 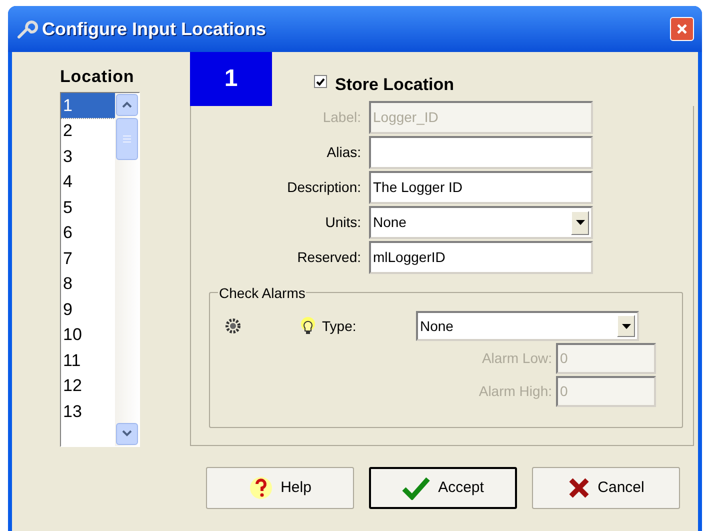 What do you see at coordinates (481, 152) in the screenshot?
I see `input-field` at bounding box center [481, 152].